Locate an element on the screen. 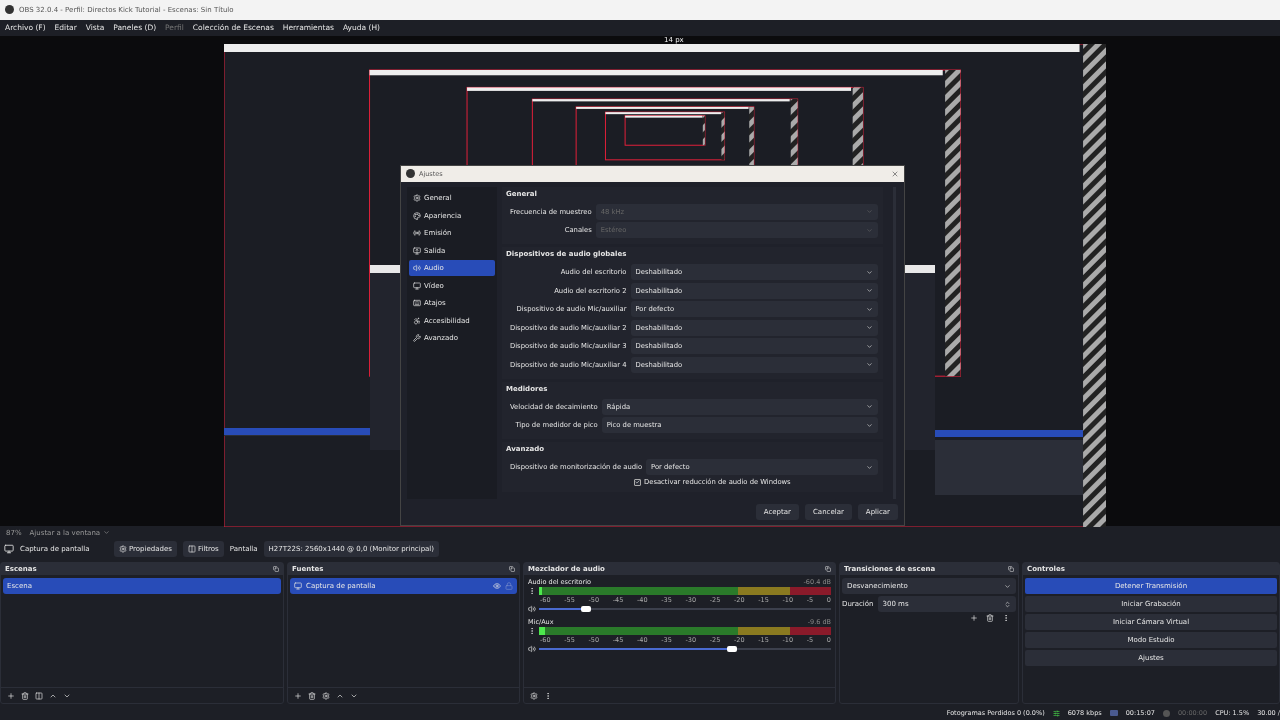  eye-icon is located at coordinates (497, 586).